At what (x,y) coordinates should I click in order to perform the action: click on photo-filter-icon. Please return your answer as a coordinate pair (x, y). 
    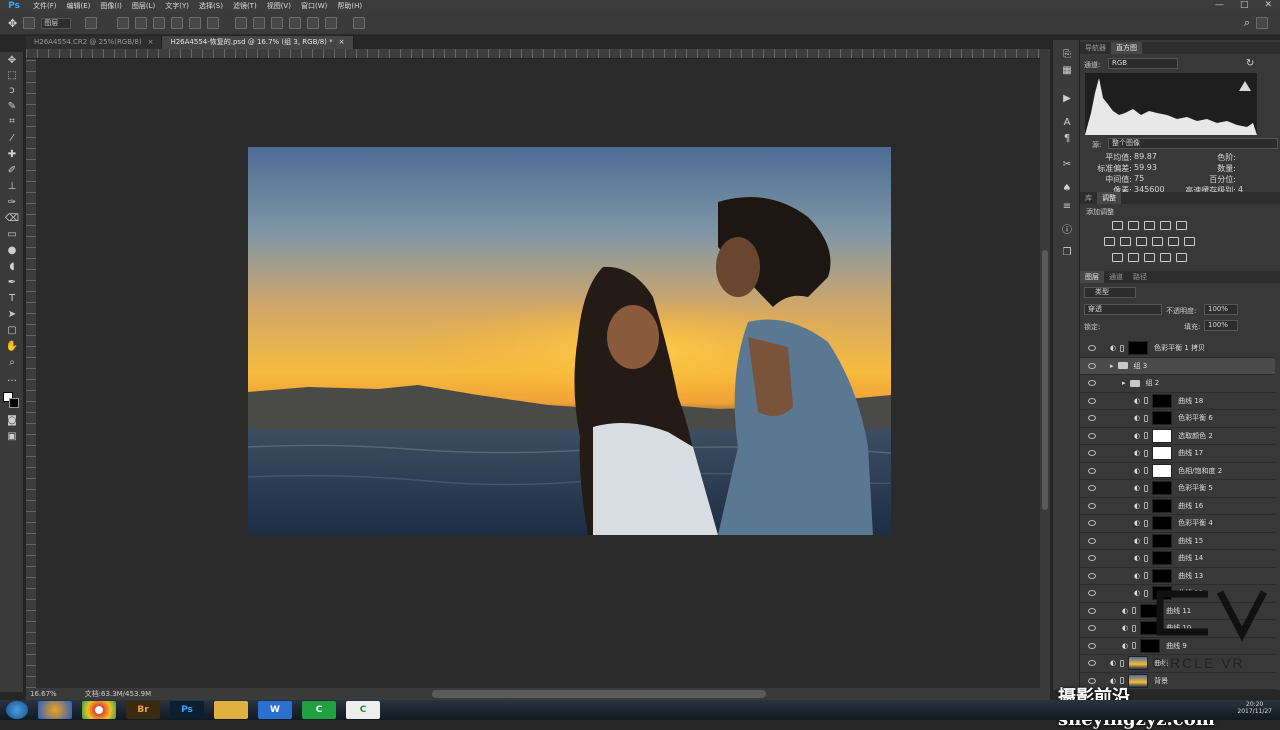
    Looking at the image, I should click on (1157, 241).